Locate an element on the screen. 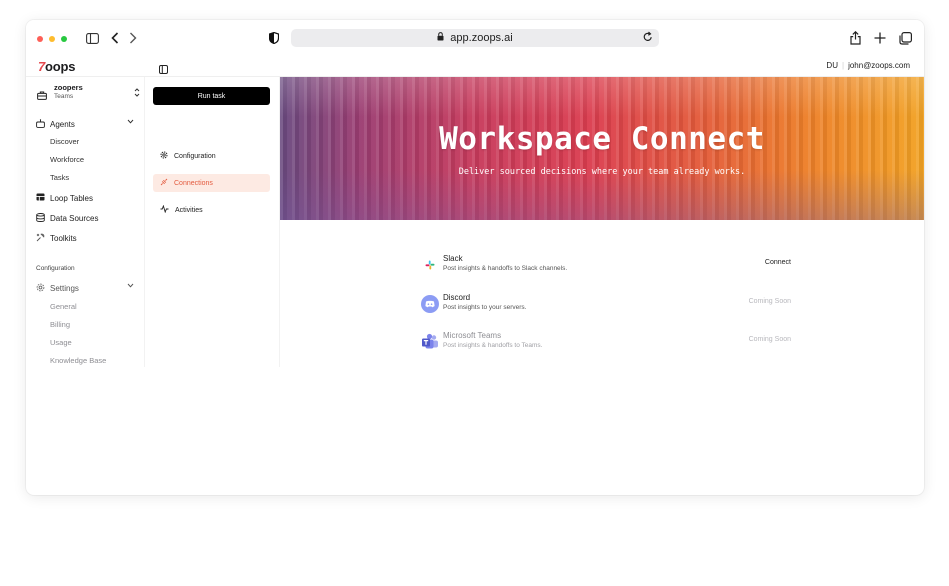 This screenshot has width=949, height=586. tab-configuration: Configuration is located at coordinates (211, 156).